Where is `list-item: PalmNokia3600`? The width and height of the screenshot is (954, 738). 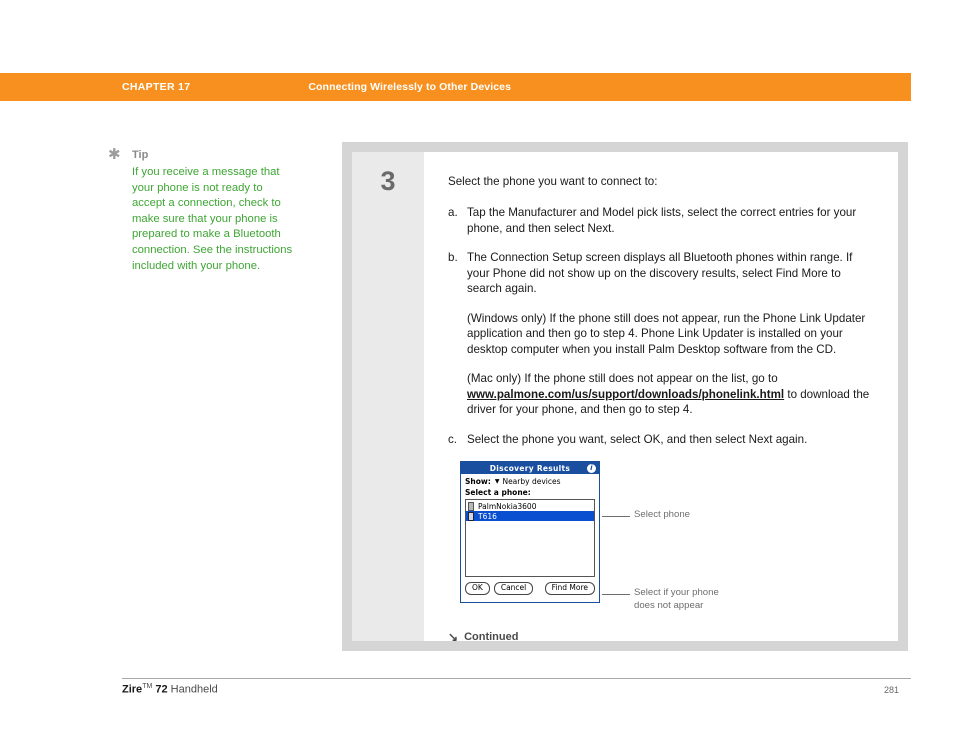
list-item: PalmNokia3600 is located at coordinates (530, 506).